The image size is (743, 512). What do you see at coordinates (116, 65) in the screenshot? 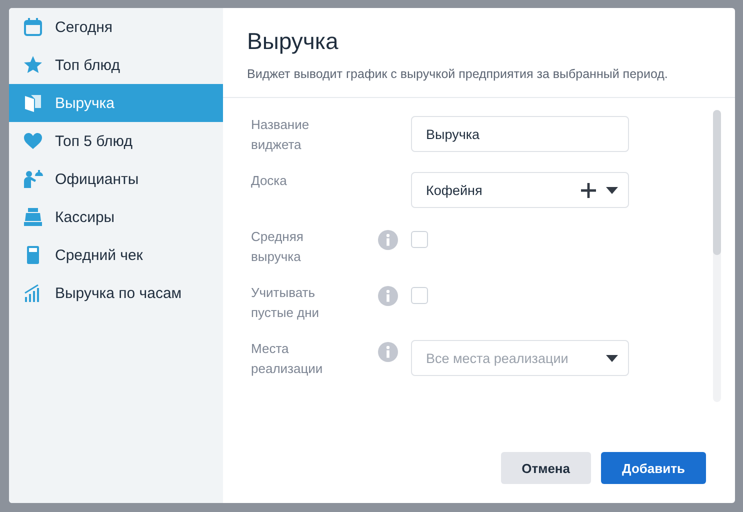
I see `sidebar-item: Топ блюд` at bounding box center [116, 65].